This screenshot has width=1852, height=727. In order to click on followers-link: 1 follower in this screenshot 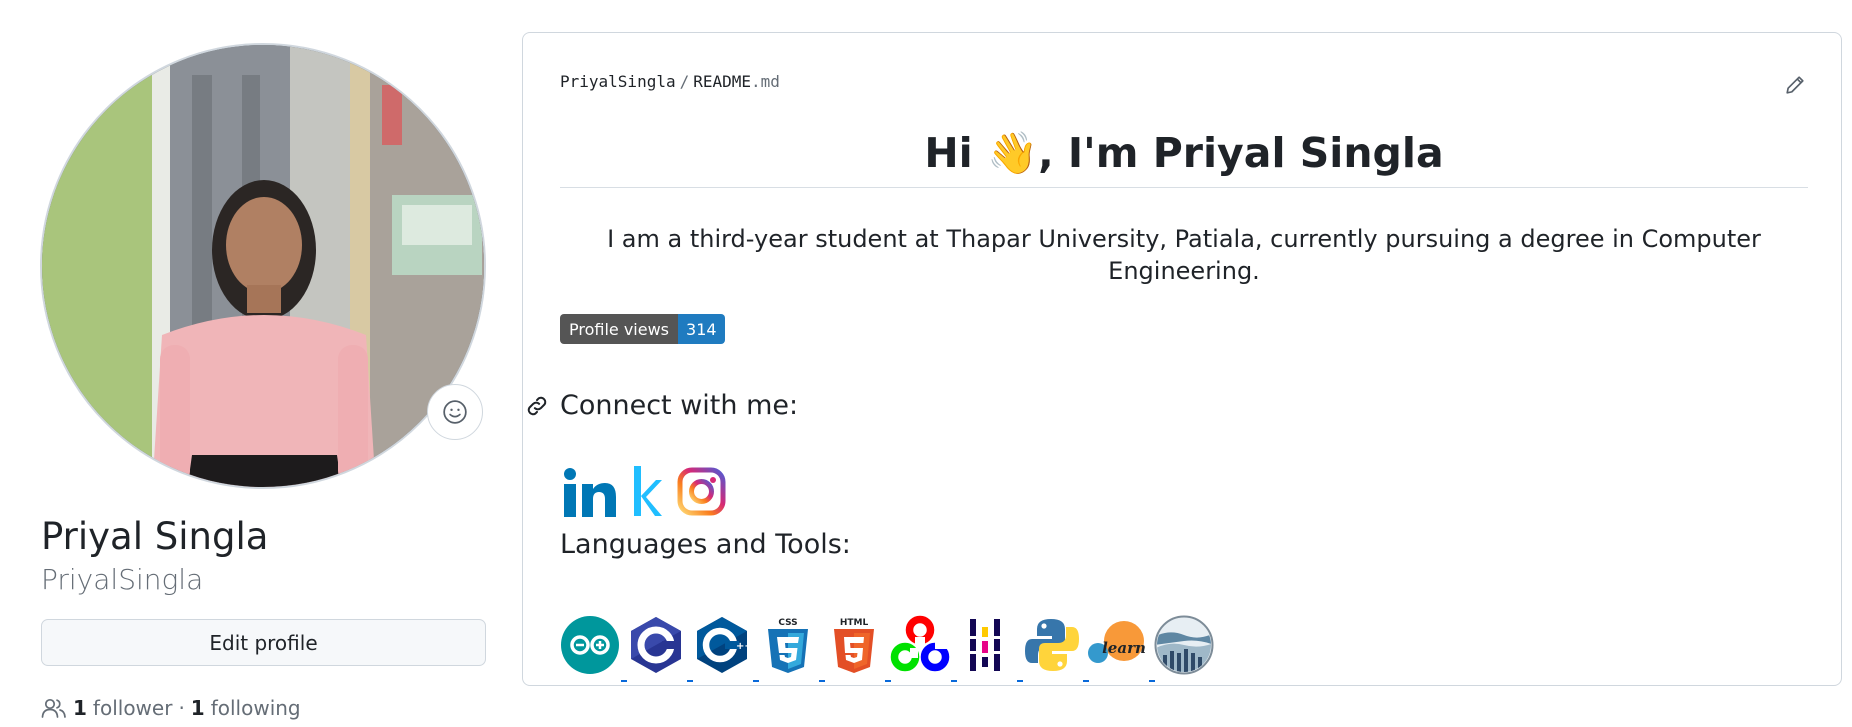, I will do `click(122, 708)`.